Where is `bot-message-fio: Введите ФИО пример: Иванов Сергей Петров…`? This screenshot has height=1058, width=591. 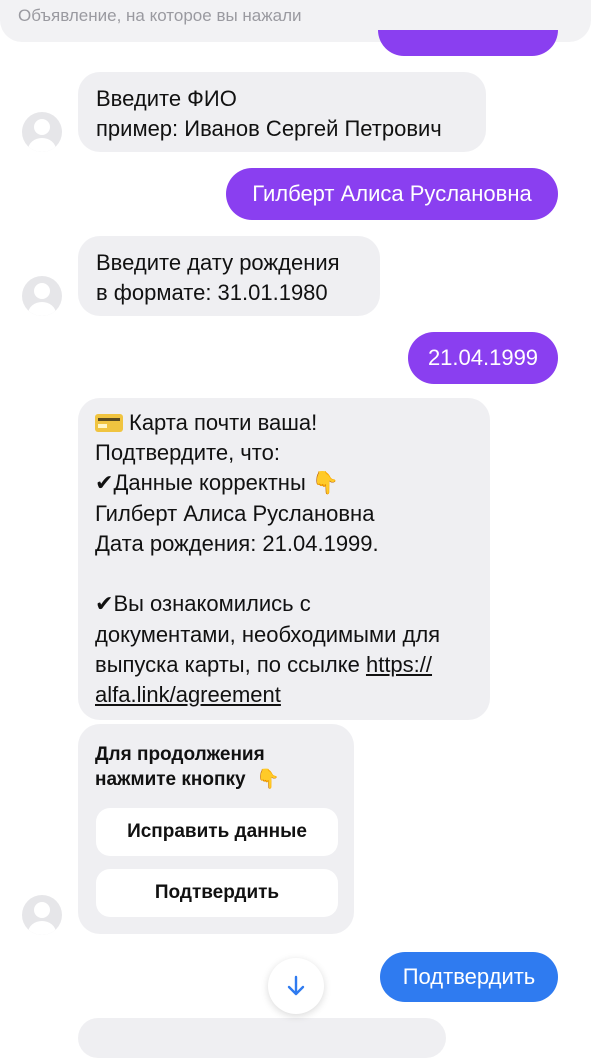 bot-message-fio: Введите ФИО пример: Иванов Сергей Петров… is located at coordinates (282, 112).